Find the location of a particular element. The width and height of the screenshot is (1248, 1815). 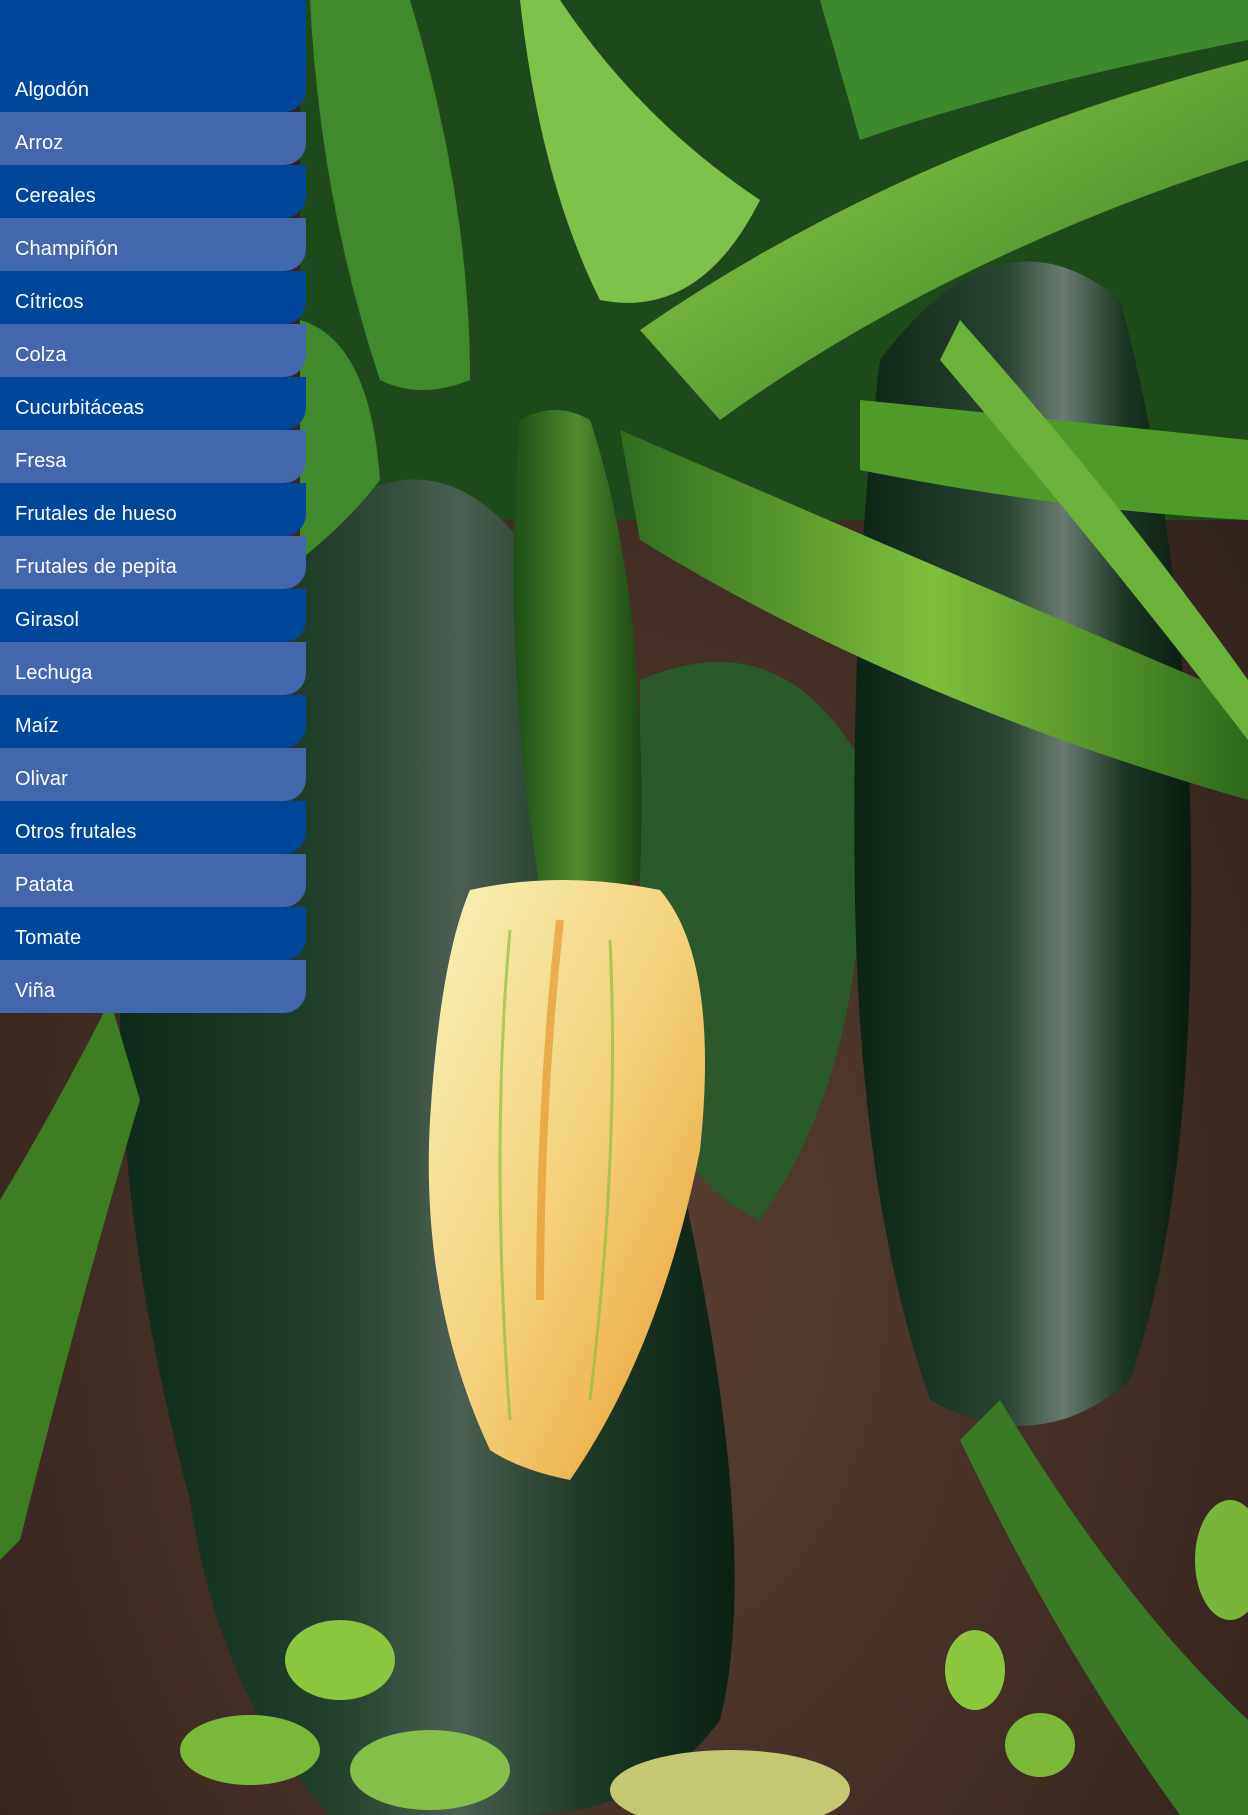

menu-item-frutales-de-pepita: Frutales de pepita is located at coordinates (153, 562).